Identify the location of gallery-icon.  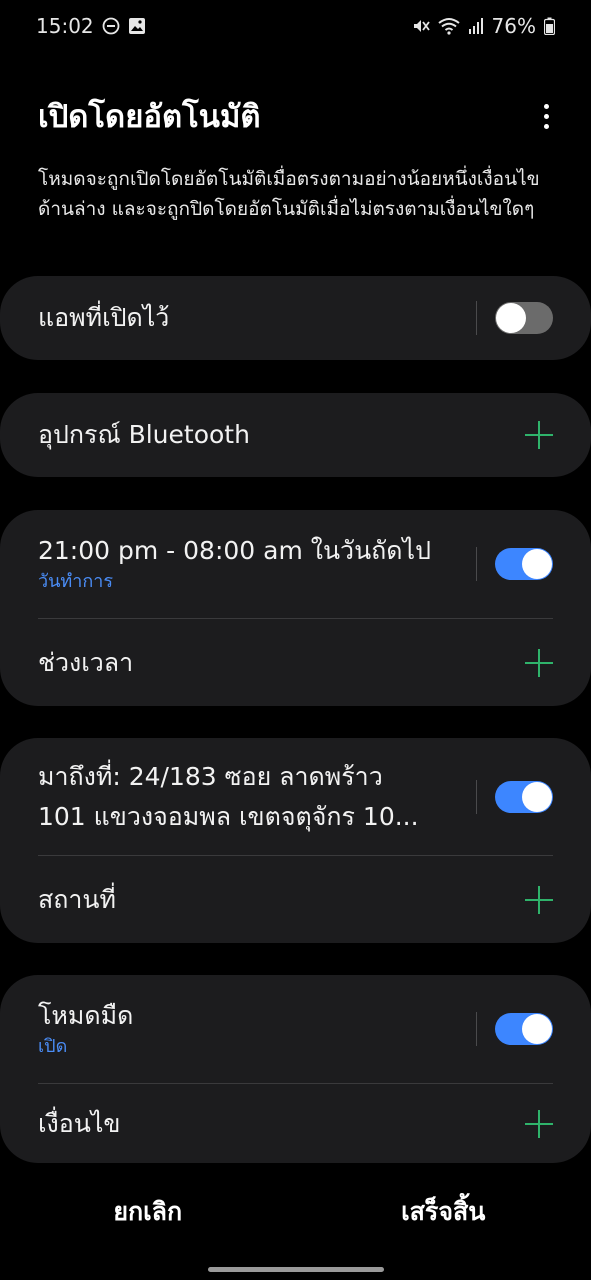
(137, 26).